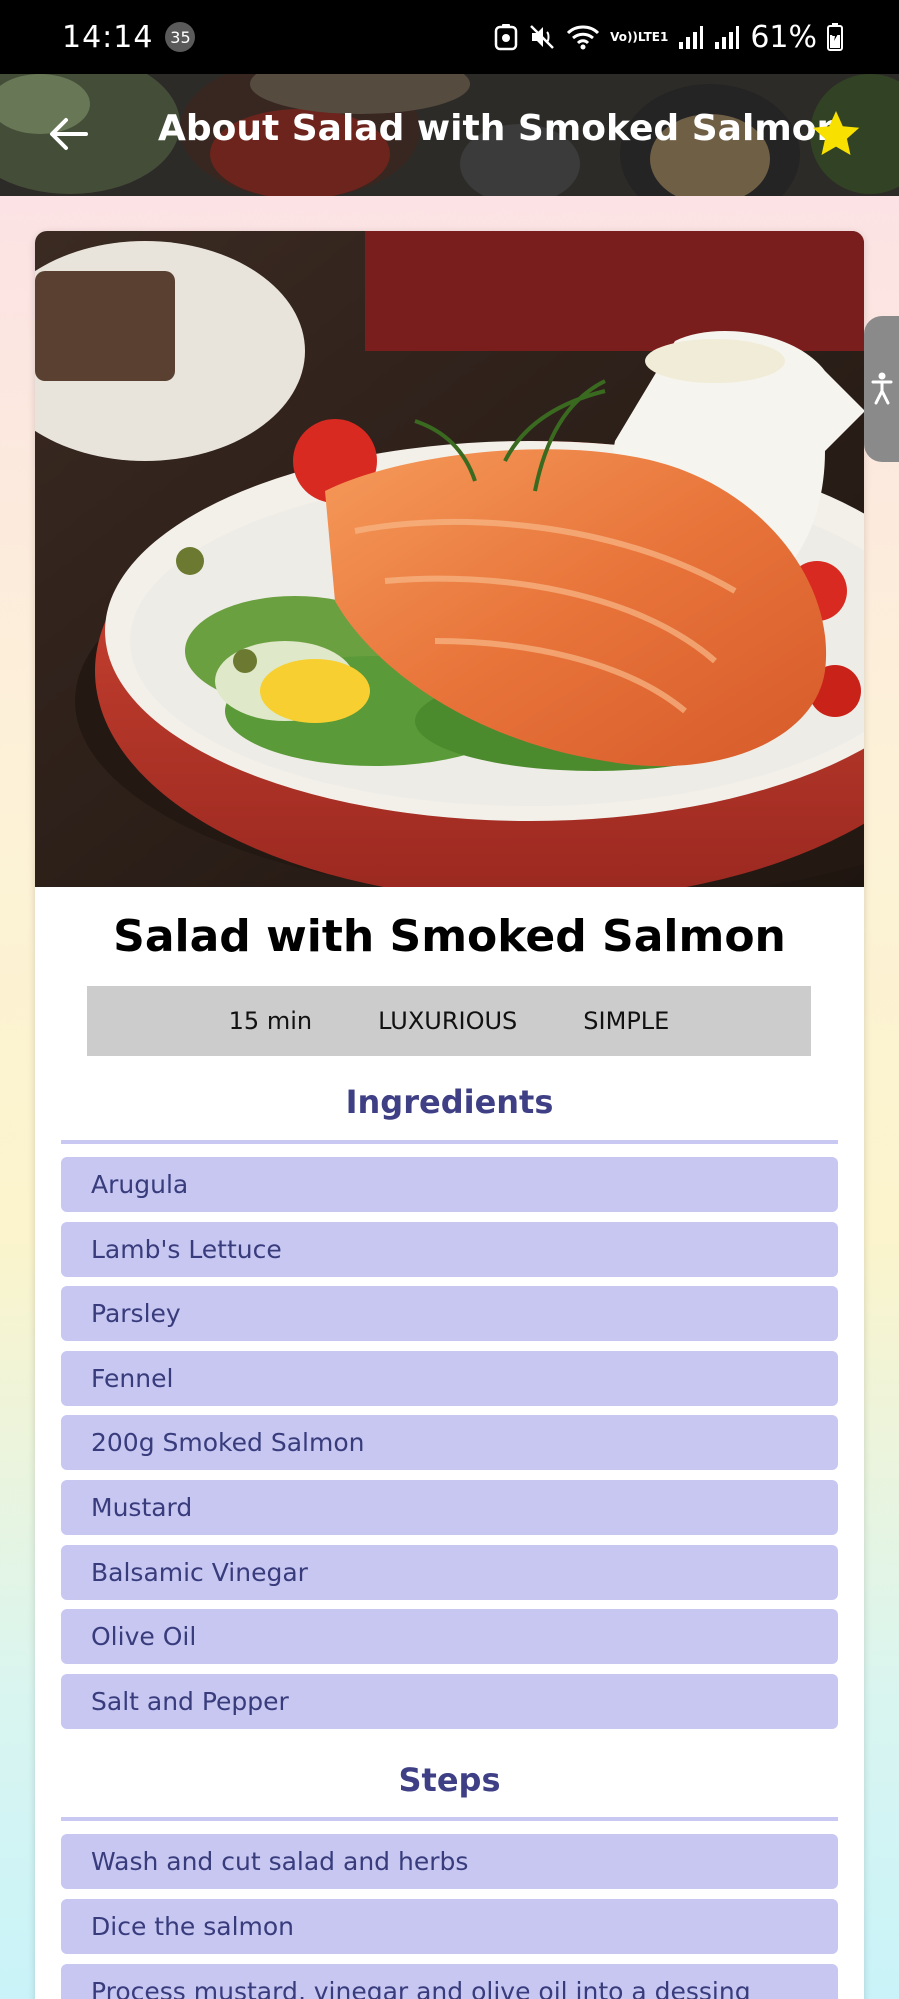 This screenshot has height=1999, width=899. What do you see at coordinates (449, 1184) in the screenshot?
I see `ingredient-item: Arugula` at bounding box center [449, 1184].